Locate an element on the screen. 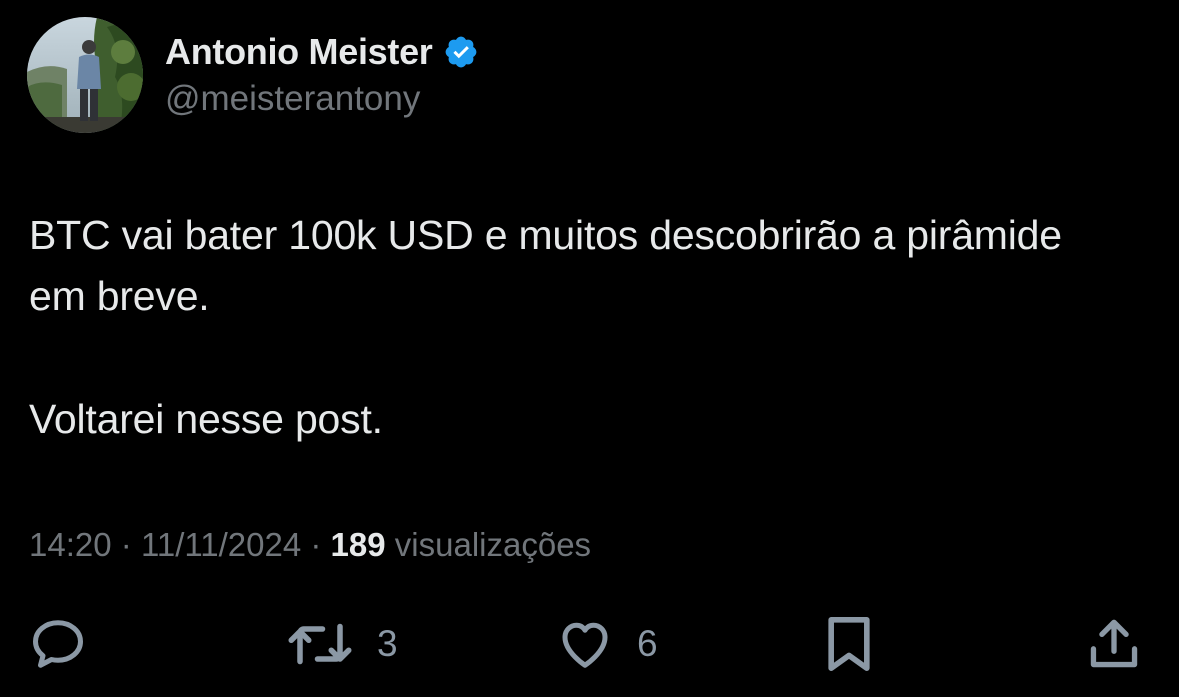 The image size is (1179, 697). retweet-button: 3 is located at coordinates (341, 644).